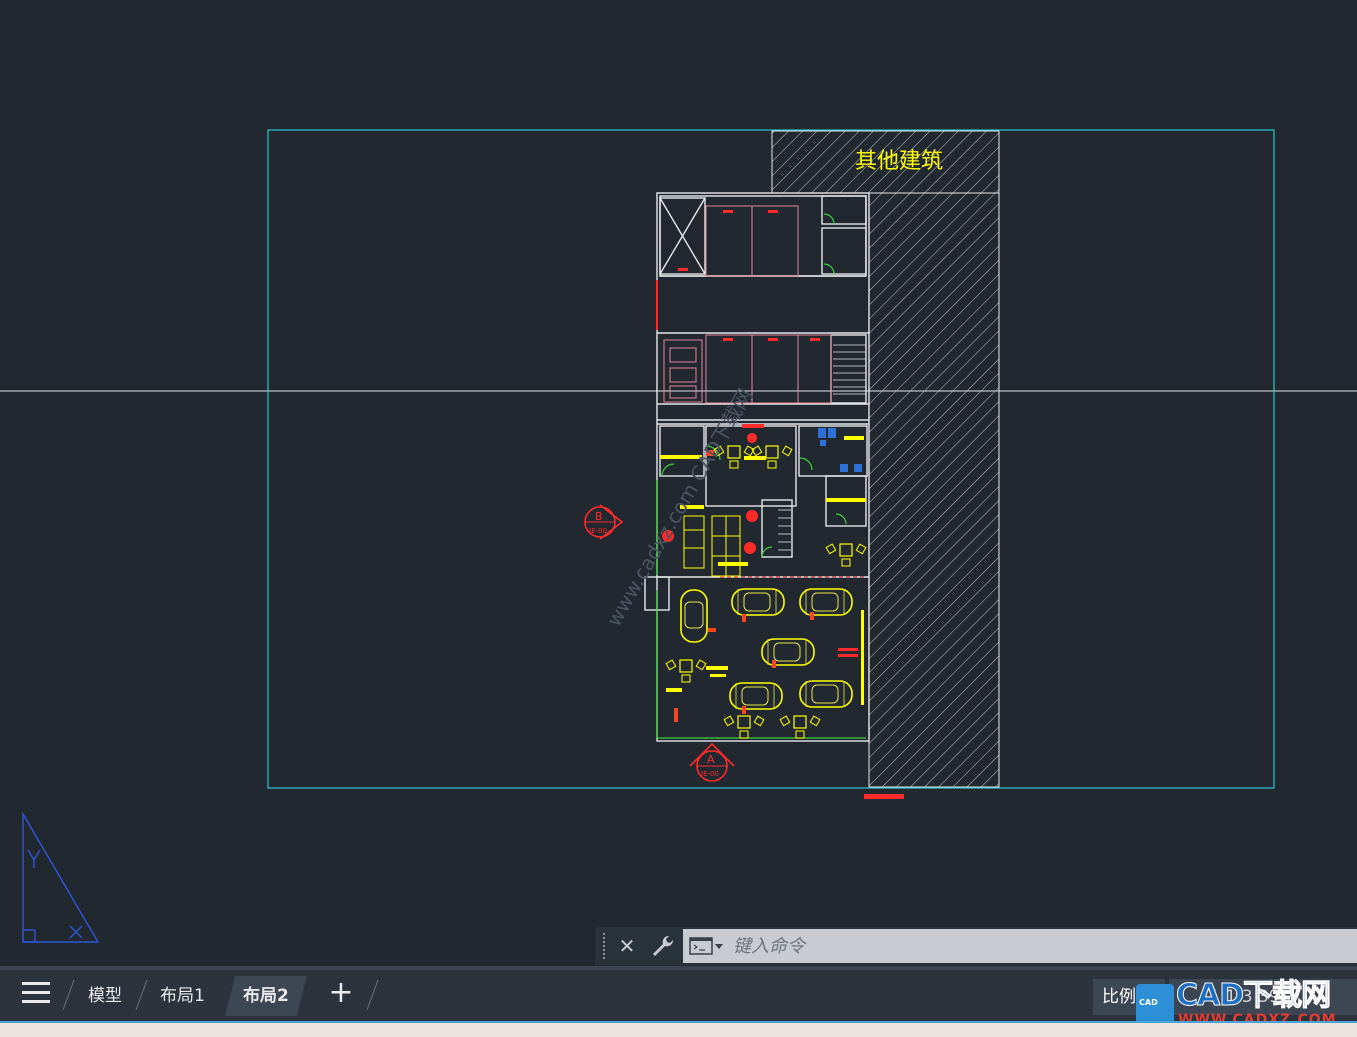  Describe the element at coordinates (599, 516) in the screenshot. I see `svg-text: B` at that location.